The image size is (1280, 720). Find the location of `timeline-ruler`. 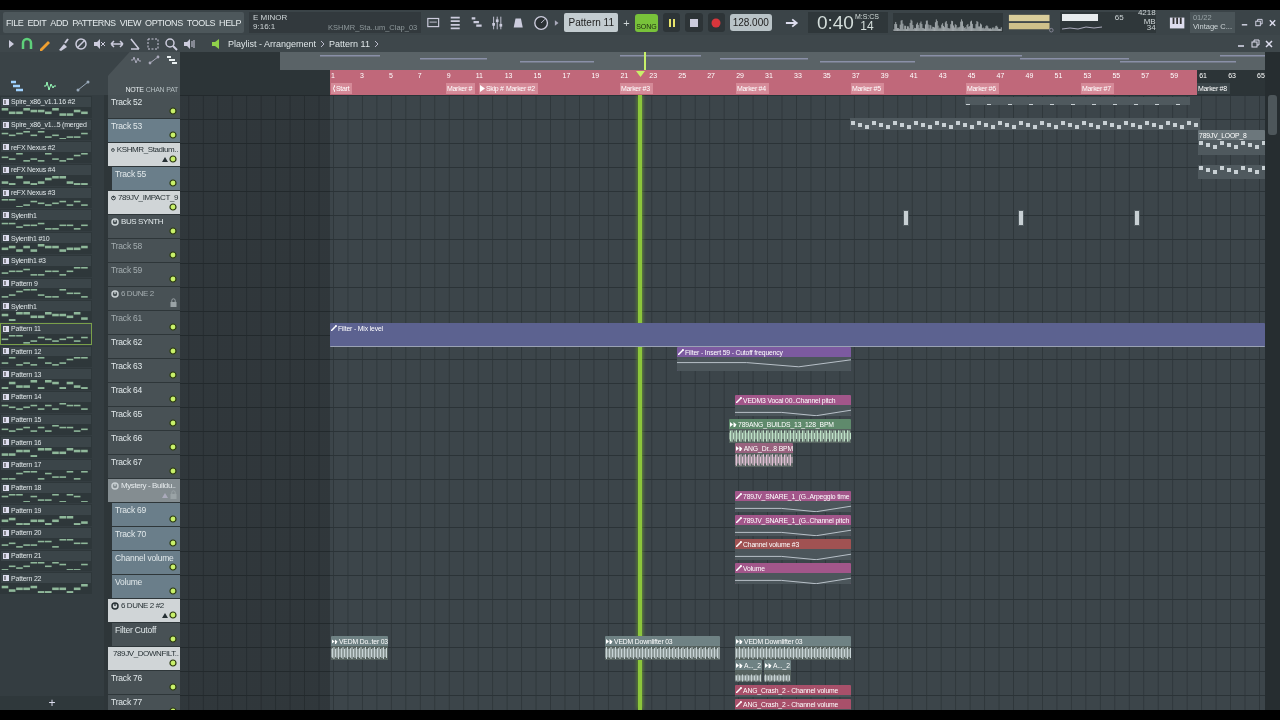

timeline-ruler is located at coordinates (763, 82).